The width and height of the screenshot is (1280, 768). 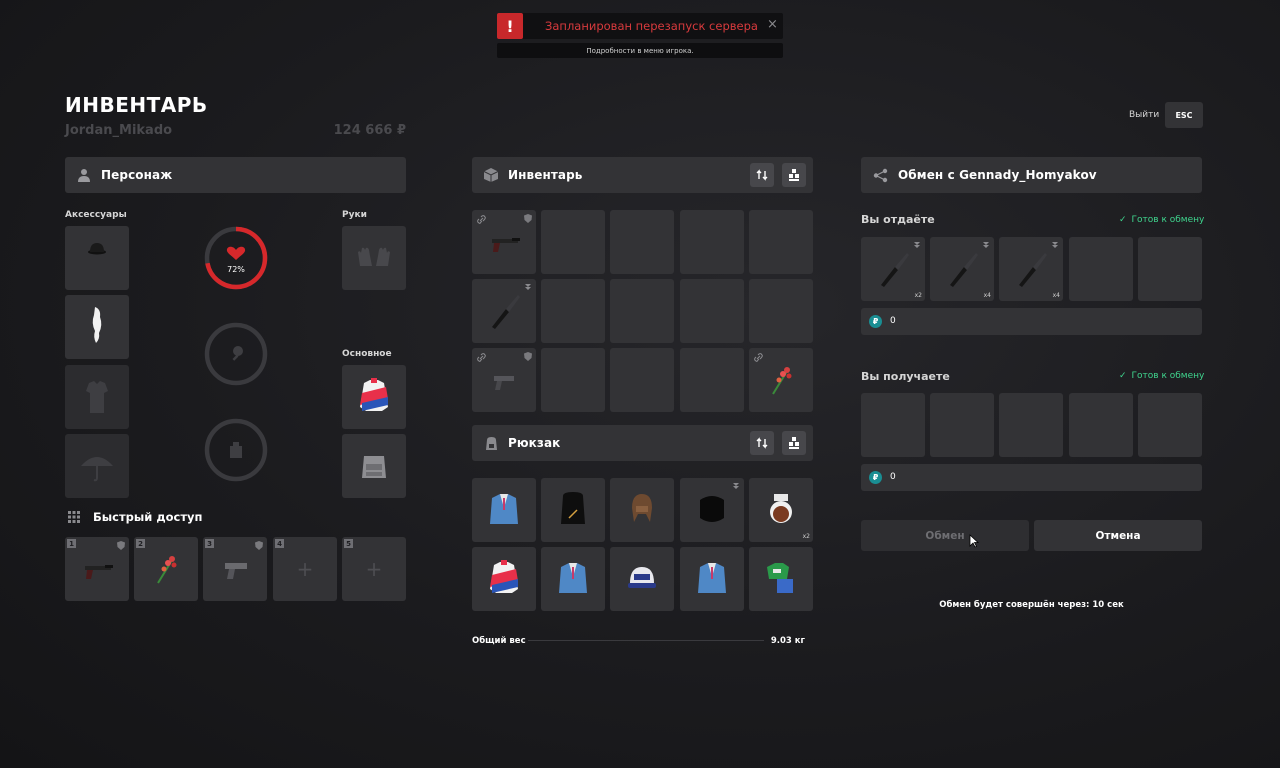 What do you see at coordinates (772, 24) in the screenshot?
I see `close-icon: ×` at bounding box center [772, 24].